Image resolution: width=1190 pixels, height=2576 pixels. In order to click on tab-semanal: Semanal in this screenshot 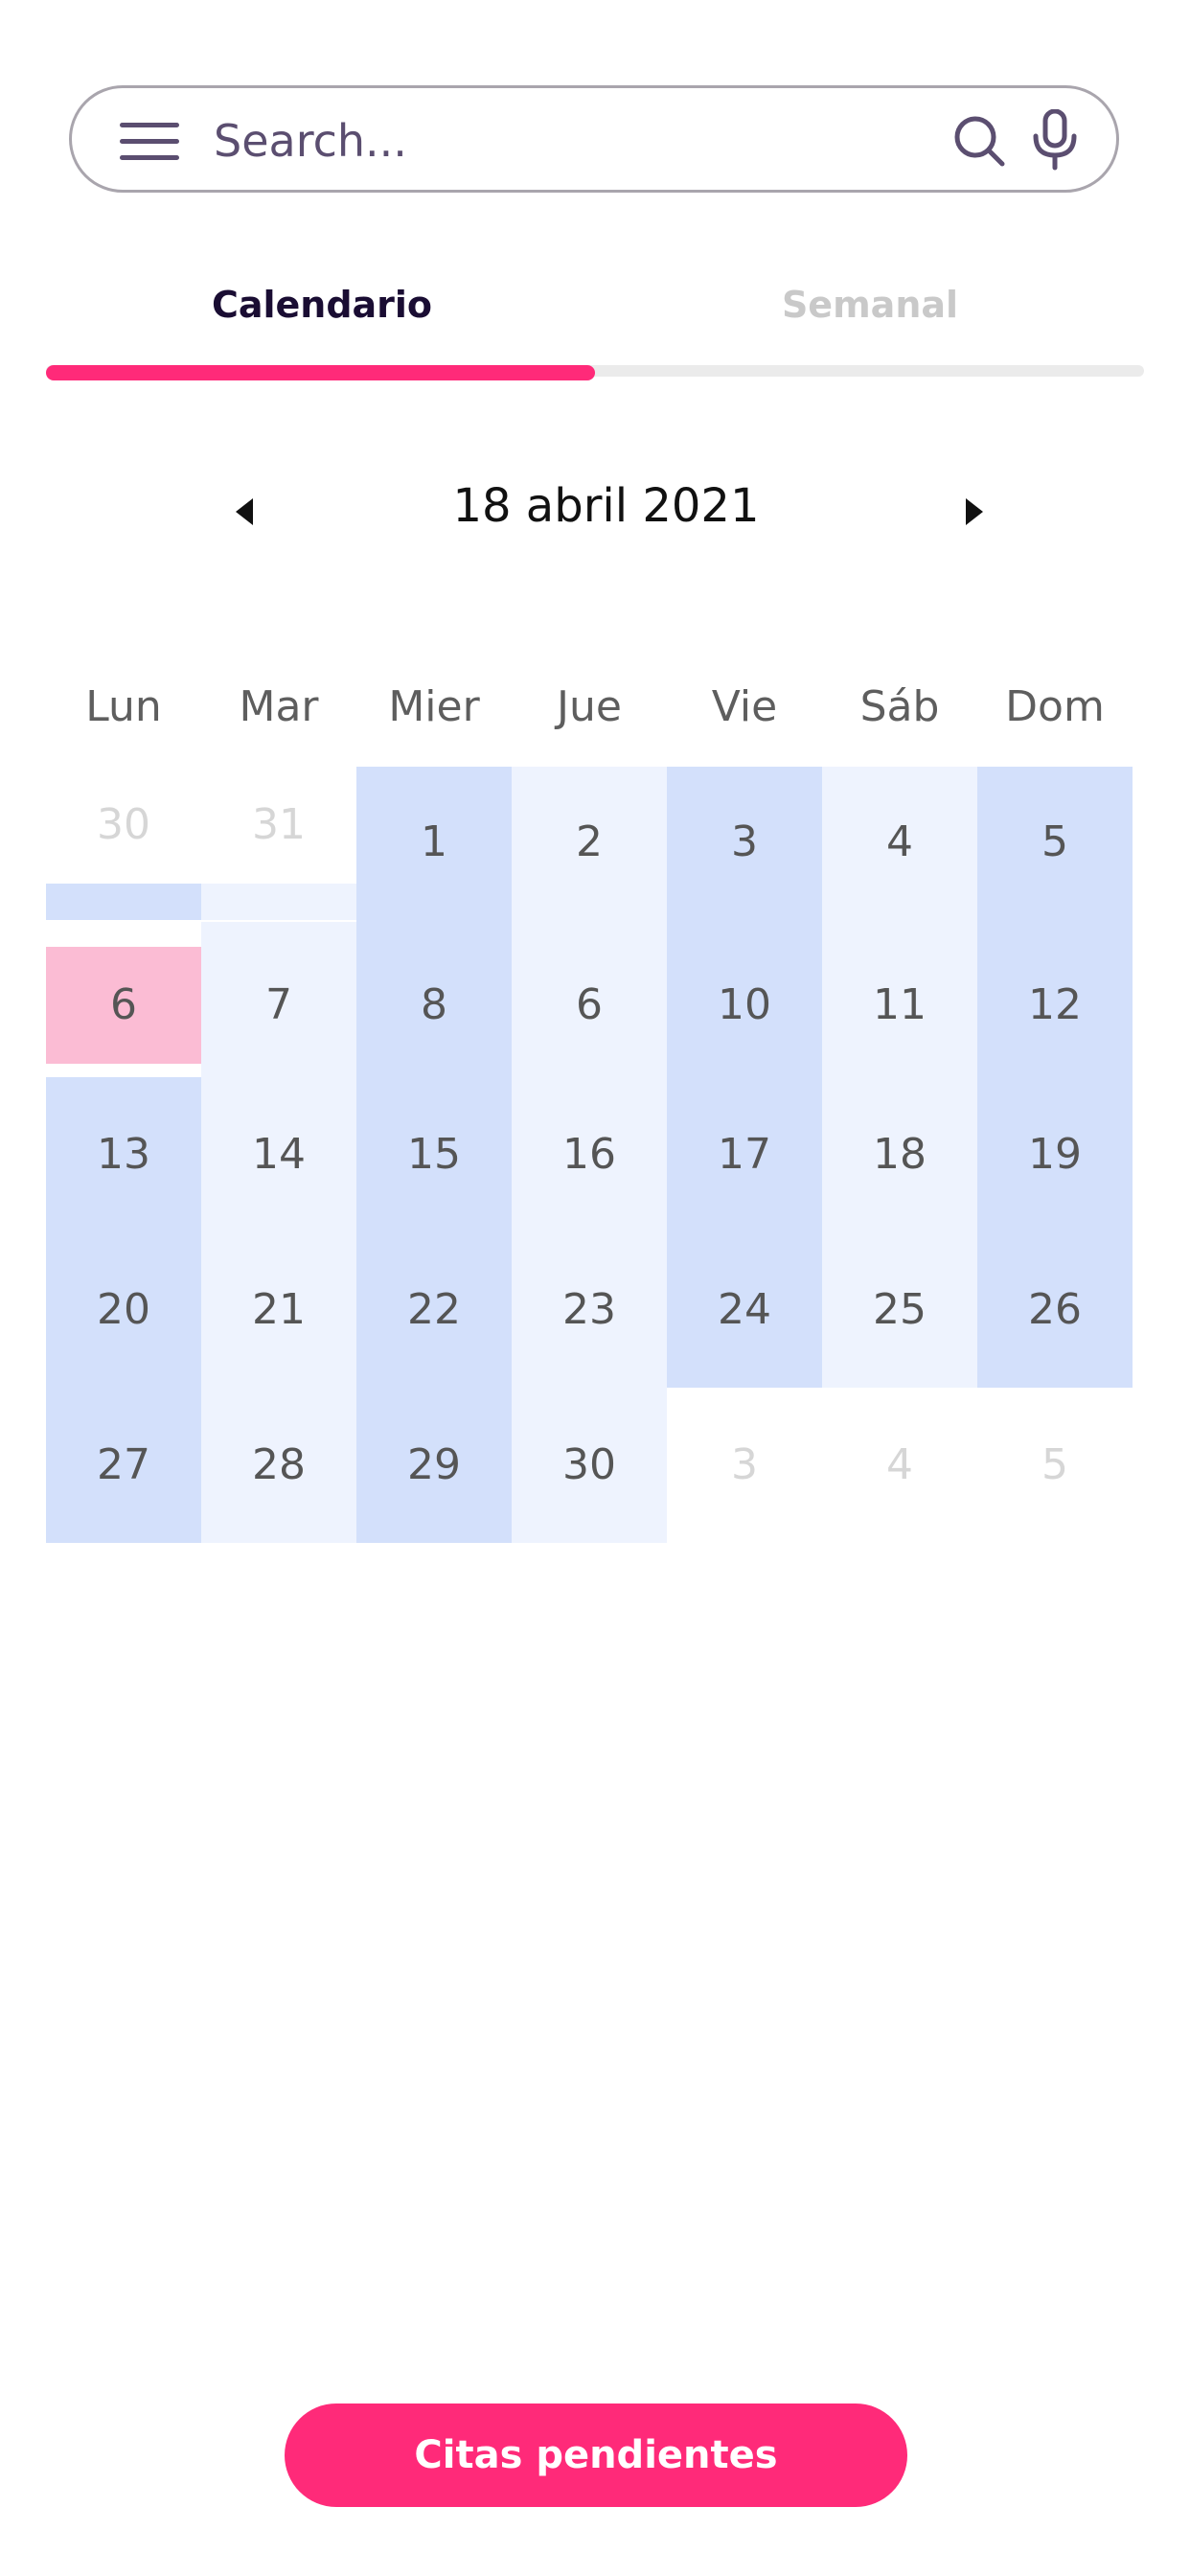, I will do `click(870, 305)`.